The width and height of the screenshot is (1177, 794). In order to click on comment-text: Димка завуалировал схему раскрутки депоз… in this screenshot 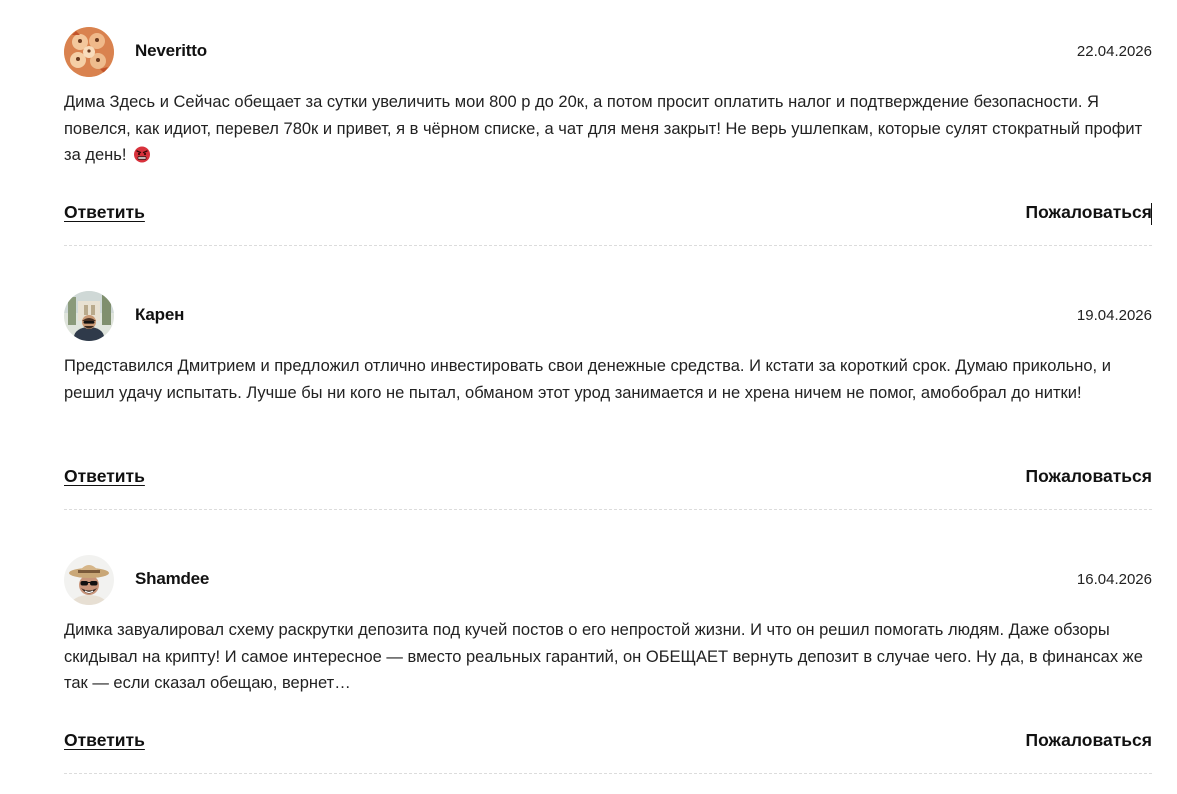, I will do `click(603, 656)`.